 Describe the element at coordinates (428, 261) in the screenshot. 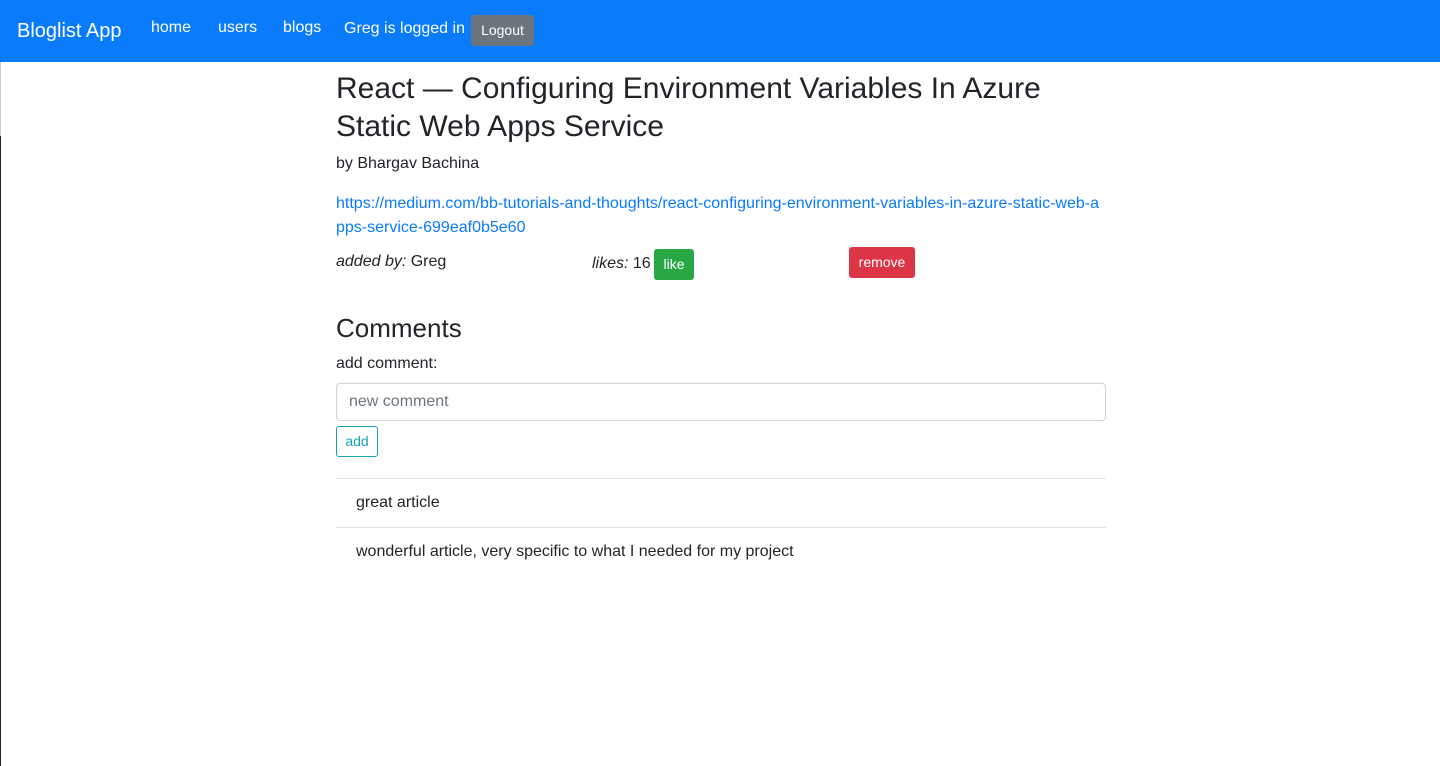

I see `added-by-user: Greg` at that location.